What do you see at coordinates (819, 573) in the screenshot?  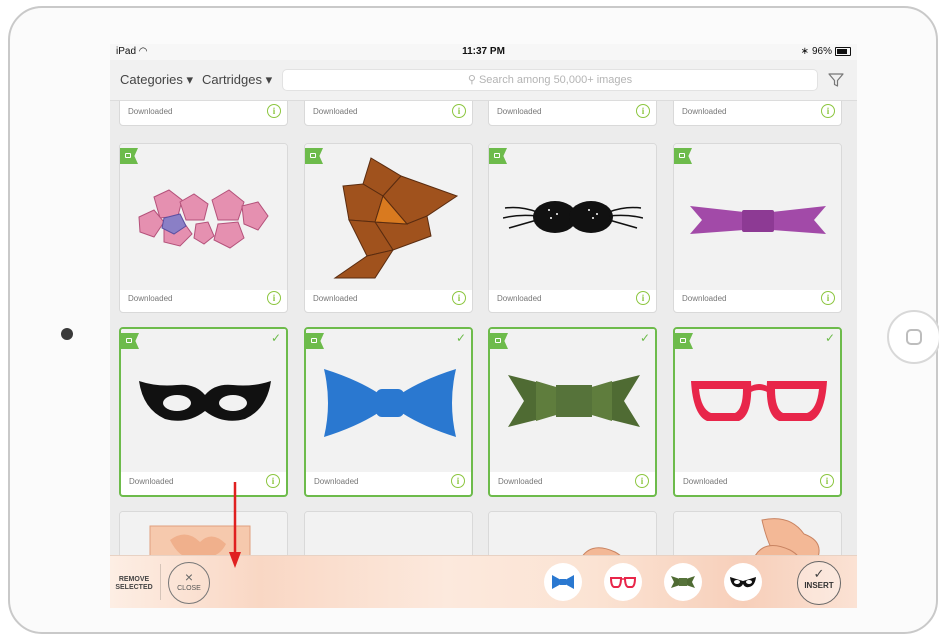 I see `checkmark-icon: ✓` at bounding box center [819, 573].